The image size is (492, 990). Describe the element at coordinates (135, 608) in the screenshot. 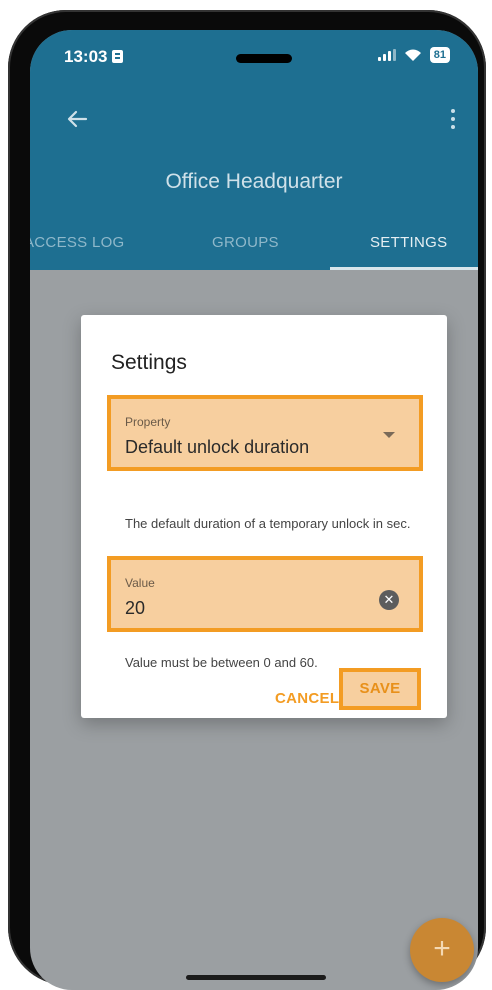

I see `value-text: 20` at that location.